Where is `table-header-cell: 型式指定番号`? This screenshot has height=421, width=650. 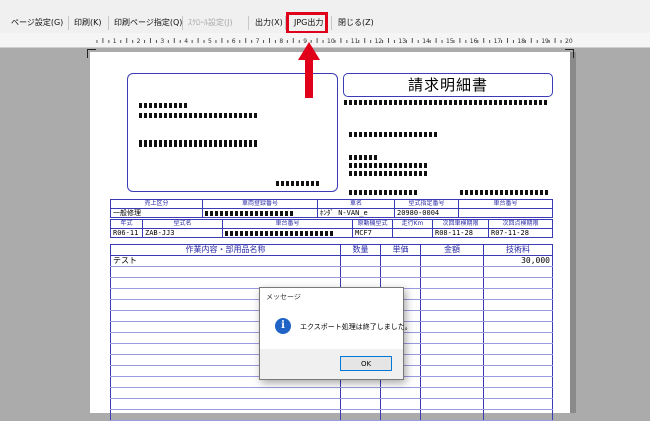
table-header-cell: 型式指定番号 is located at coordinates (426, 204).